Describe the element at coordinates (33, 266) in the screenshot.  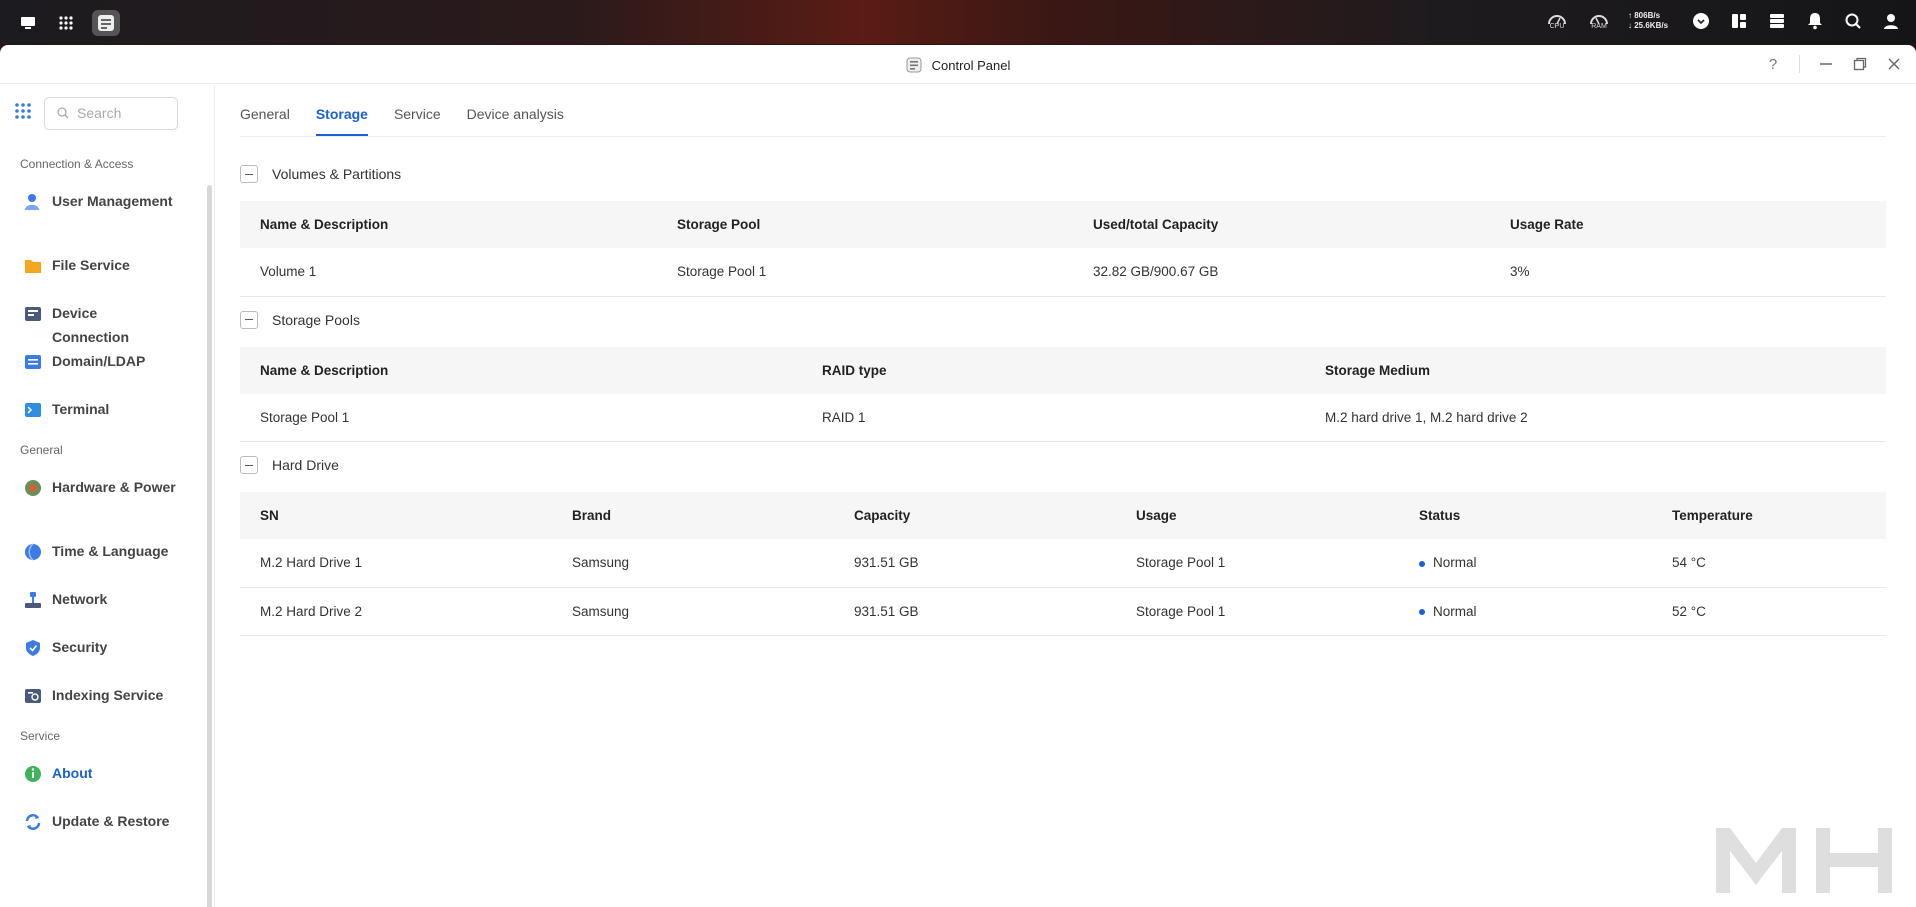
I see `folder-icon` at that location.